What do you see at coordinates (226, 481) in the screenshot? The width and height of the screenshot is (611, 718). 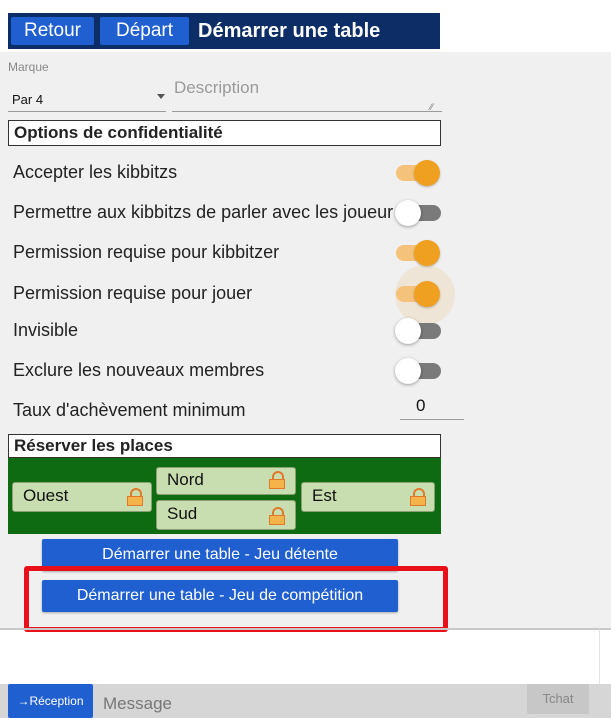 I see `seat-north: Nord` at bounding box center [226, 481].